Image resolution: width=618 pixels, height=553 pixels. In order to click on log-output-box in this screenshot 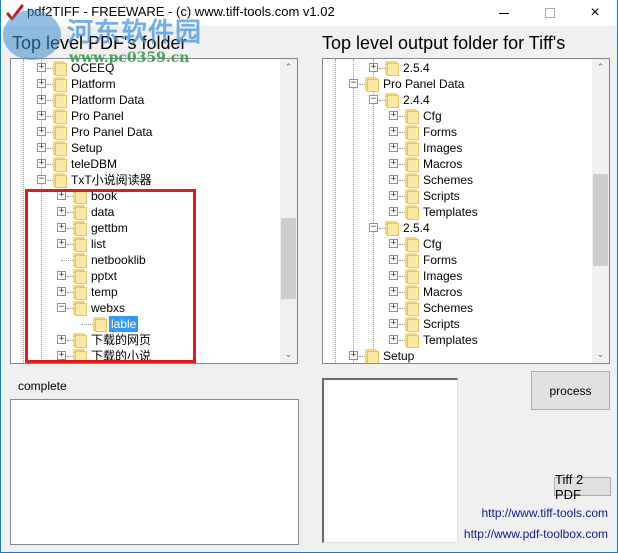, I will do `click(154, 472)`.